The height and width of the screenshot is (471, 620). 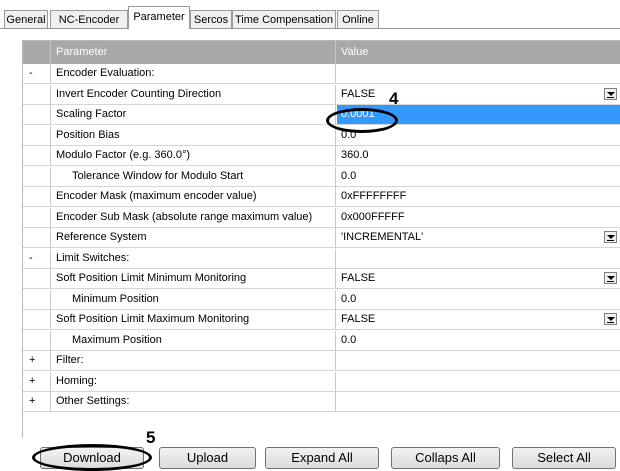 I want to click on parameter-name: Limit Switches:, so click(x=194, y=258).